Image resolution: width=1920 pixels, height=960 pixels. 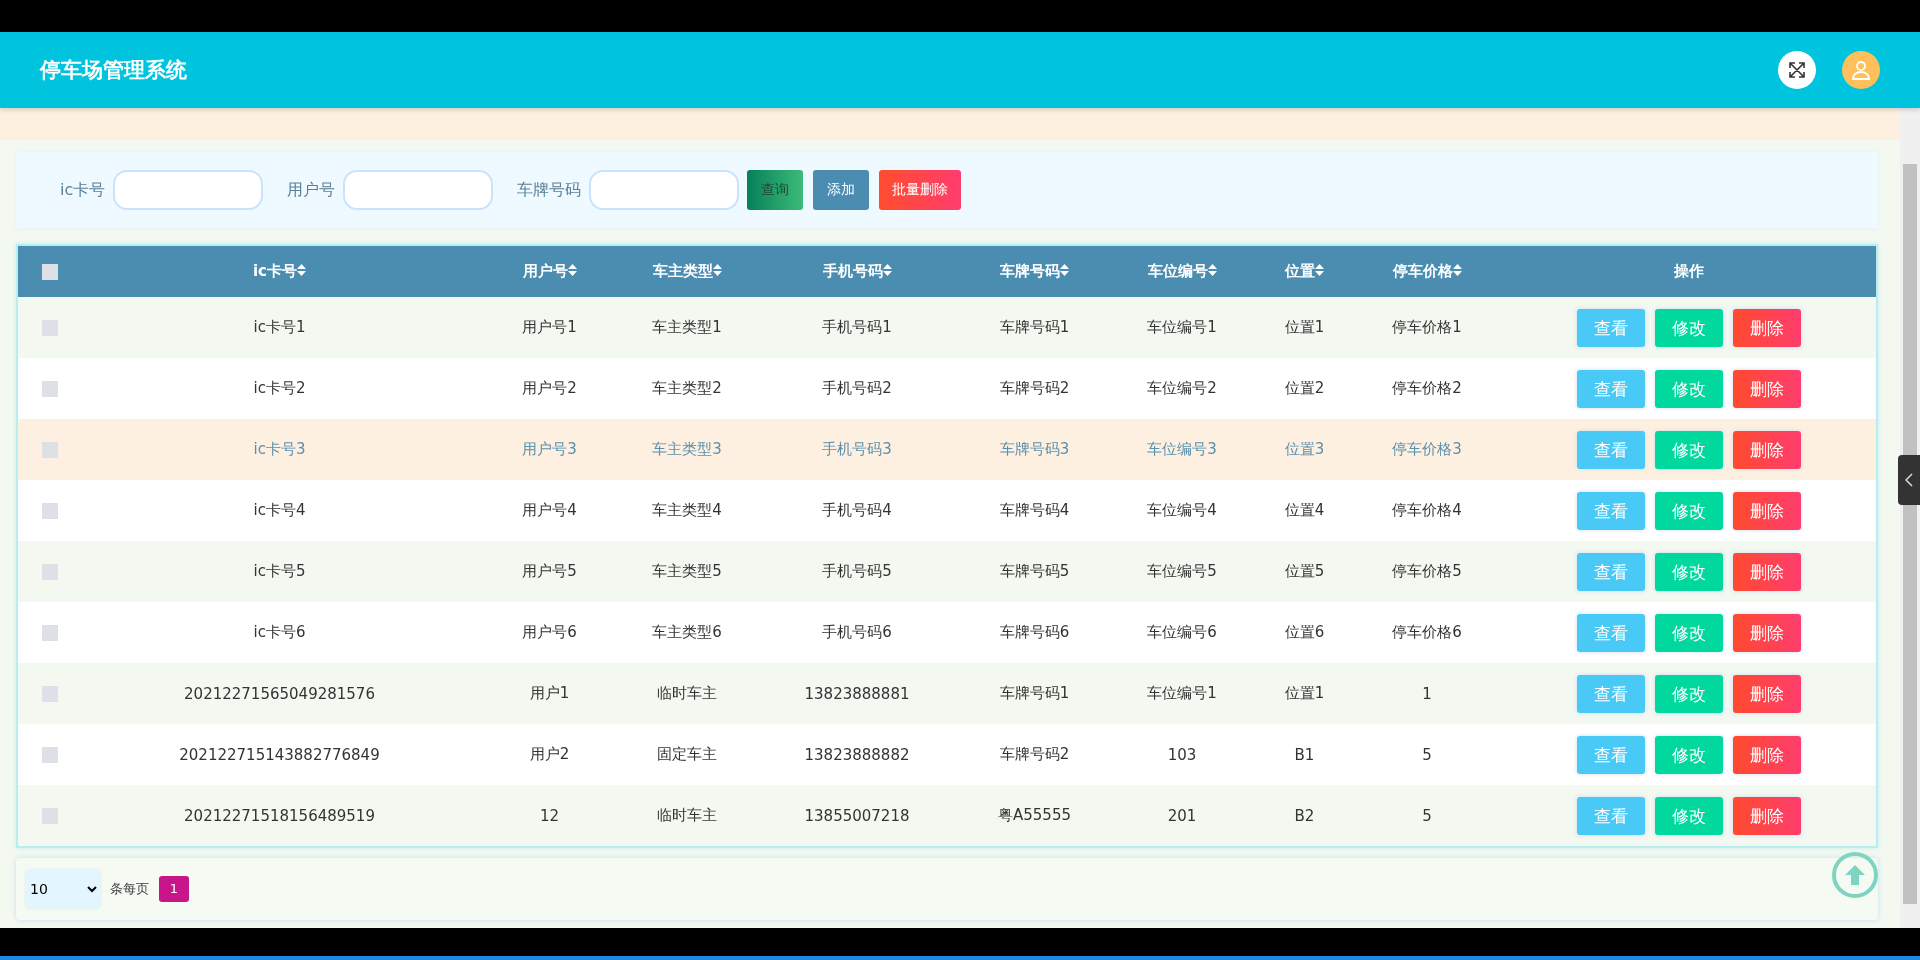 I want to click on table-cell: 位置5, so click(x=1304, y=571).